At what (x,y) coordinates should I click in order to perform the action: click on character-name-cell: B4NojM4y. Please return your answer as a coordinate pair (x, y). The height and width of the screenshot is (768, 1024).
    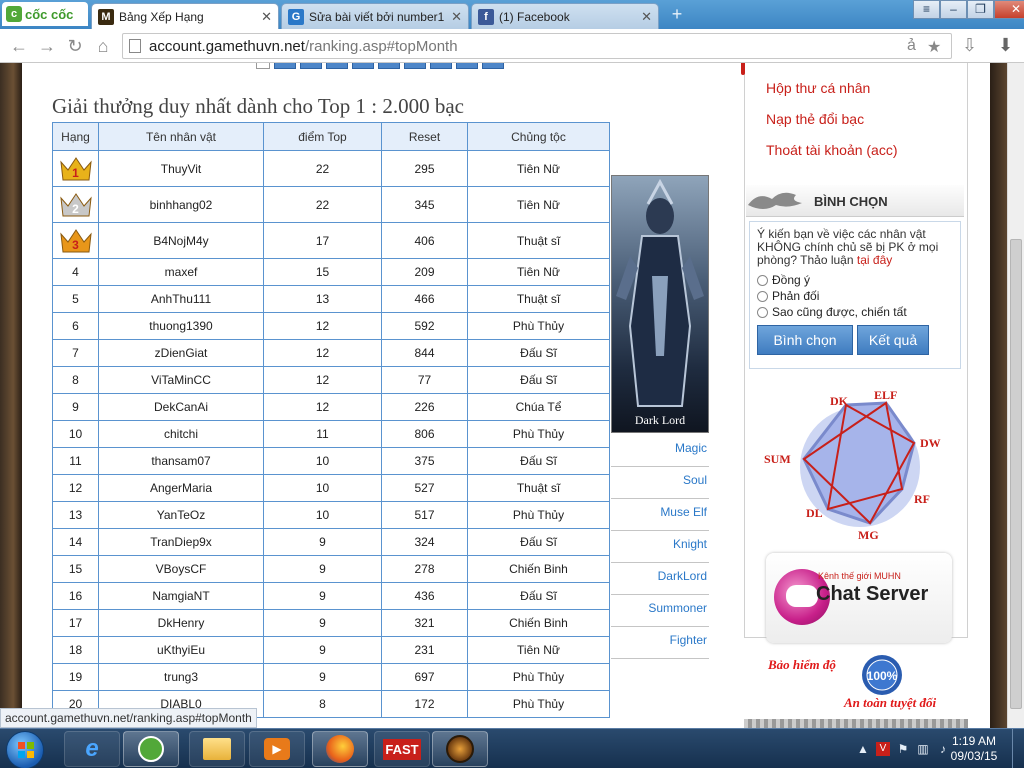
    Looking at the image, I should click on (181, 240).